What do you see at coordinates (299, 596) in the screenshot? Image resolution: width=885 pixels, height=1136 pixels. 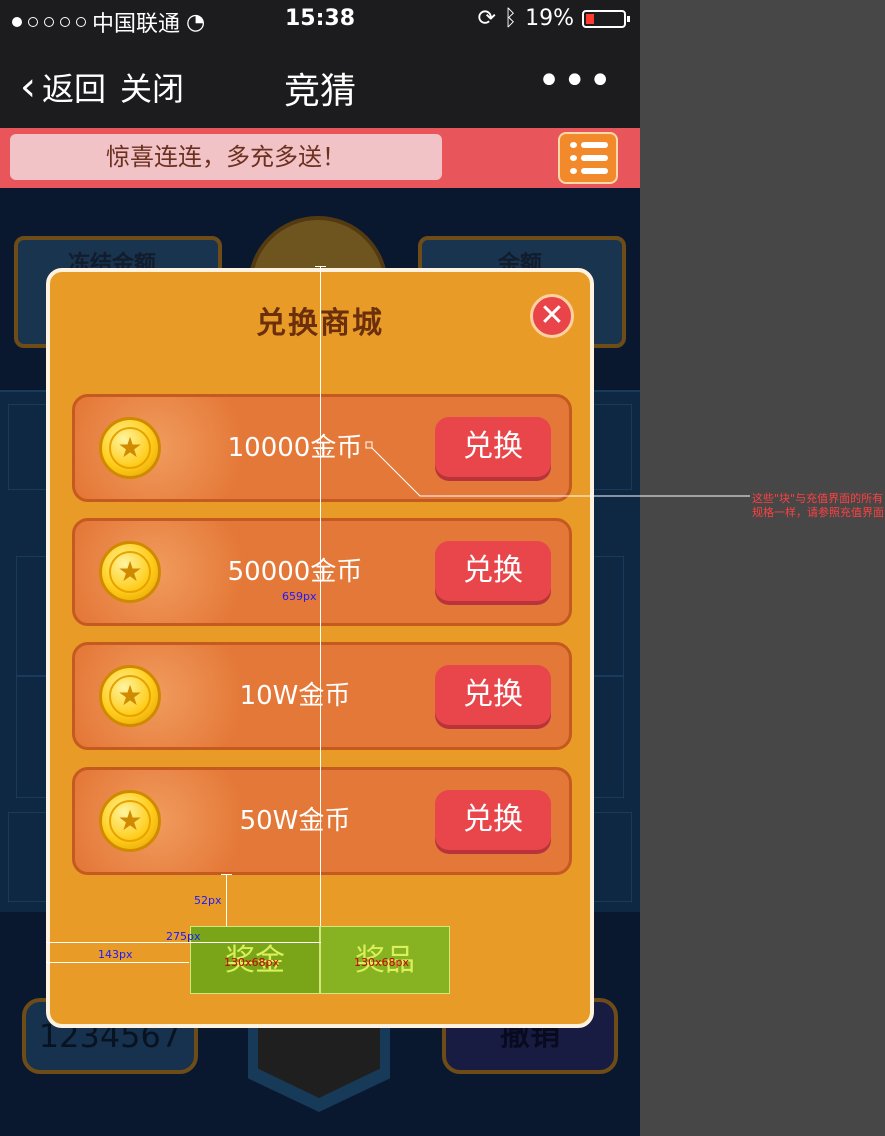 I see `measure-label: 659px` at bounding box center [299, 596].